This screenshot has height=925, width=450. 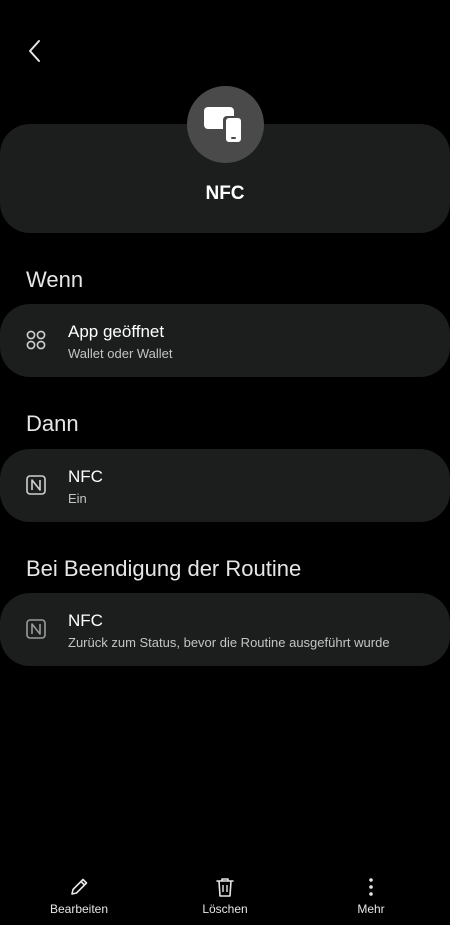 What do you see at coordinates (225, 909) in the screenshot?
I see `delete-label: Löschen` at bounding box center [225, 909].